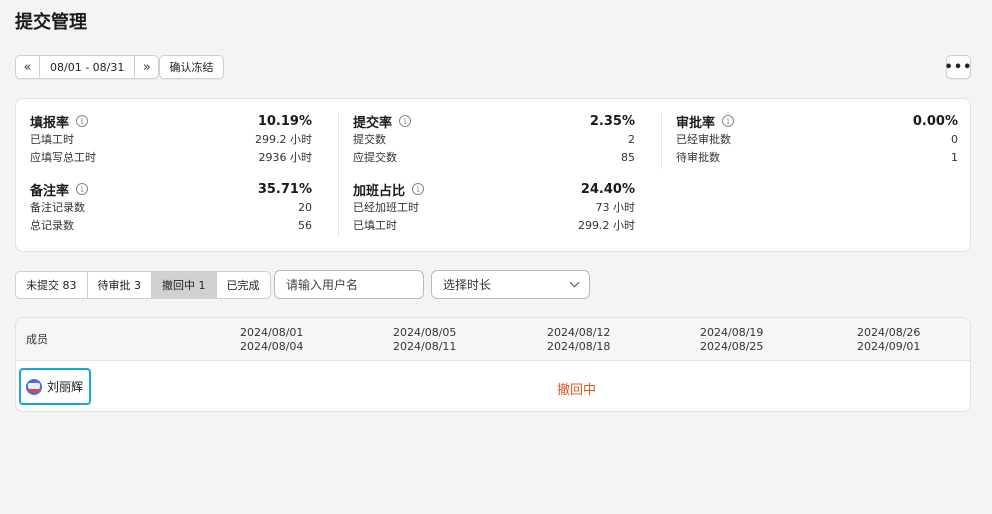 The height and width of the screenshot is (514, 992). I want to click on date-range-navigator: « 08/01 - 08/31 », so click(87, 67).